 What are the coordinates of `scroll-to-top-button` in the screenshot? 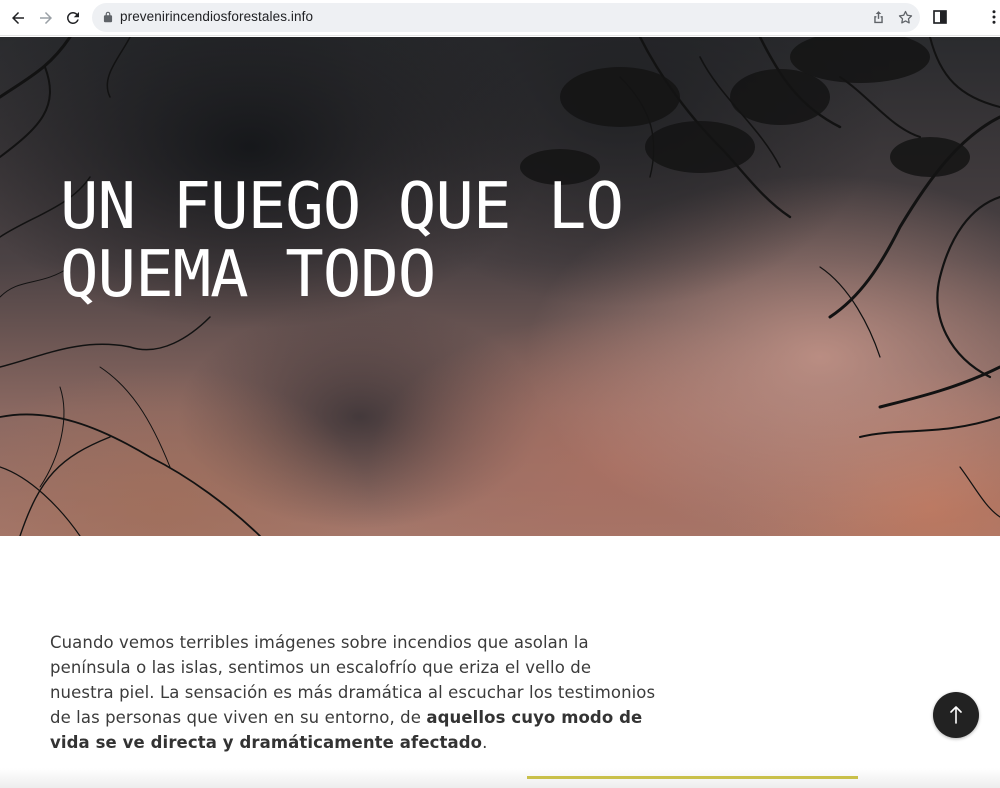 It's located at (956, 715).